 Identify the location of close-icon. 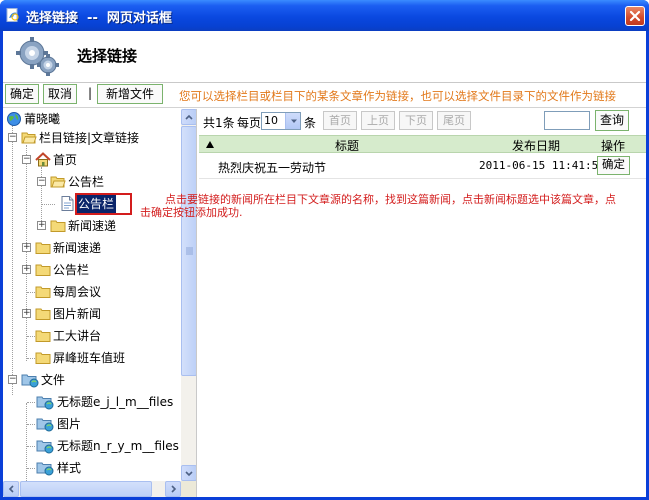
(635, 16).